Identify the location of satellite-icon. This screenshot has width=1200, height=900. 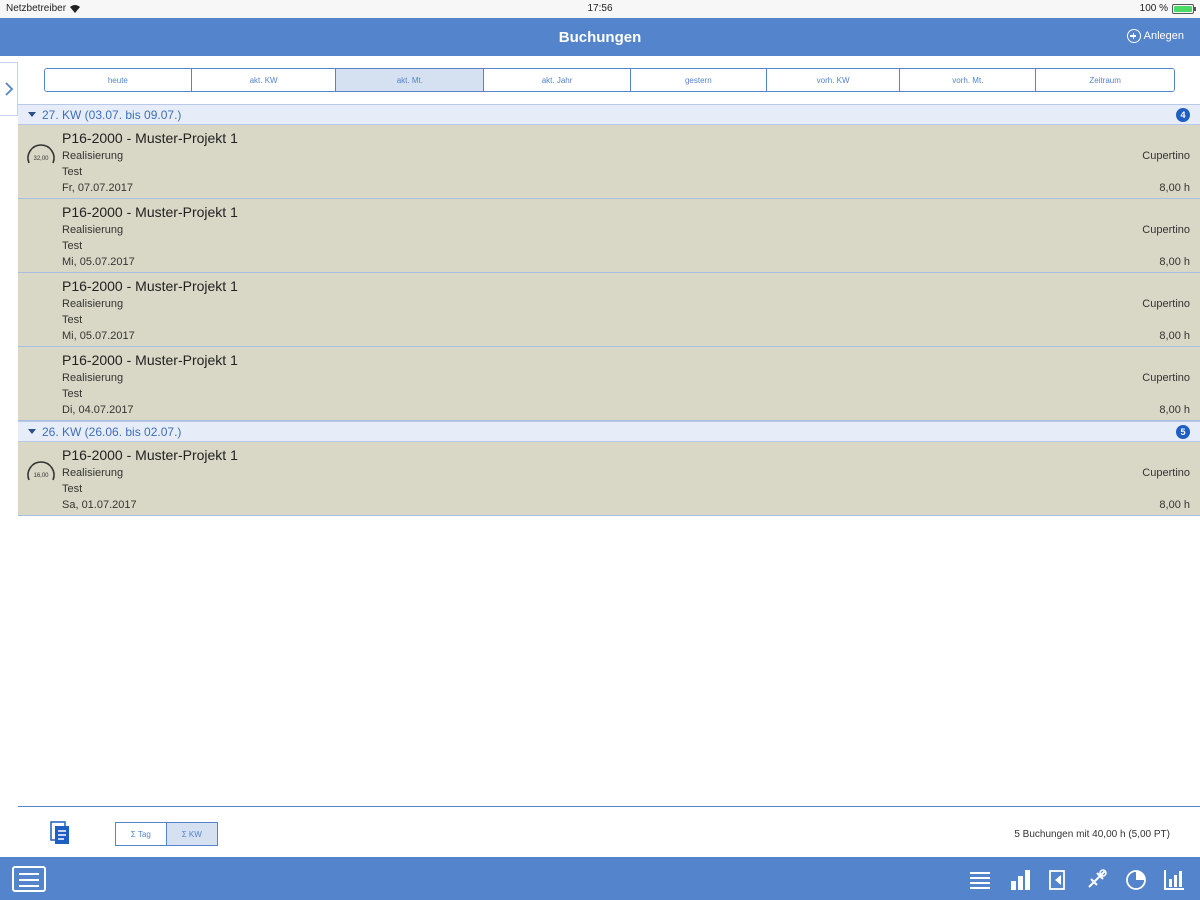
(1097, 879).